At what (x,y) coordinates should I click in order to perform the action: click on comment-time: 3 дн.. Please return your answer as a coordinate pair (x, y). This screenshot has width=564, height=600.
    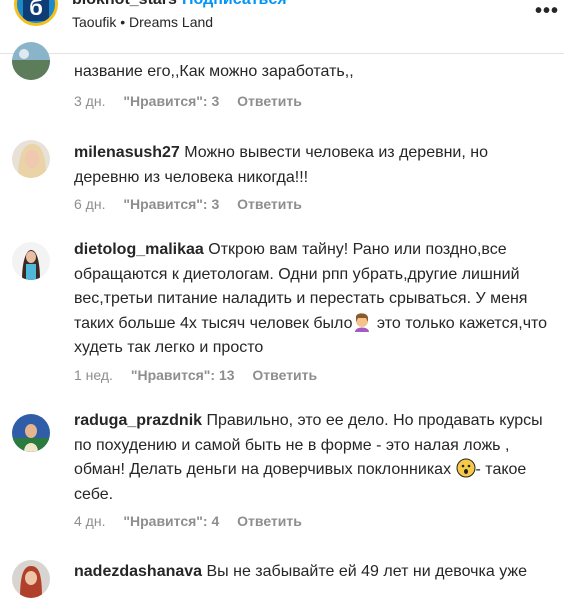
    Looking at the image, I should click on (89, 101).